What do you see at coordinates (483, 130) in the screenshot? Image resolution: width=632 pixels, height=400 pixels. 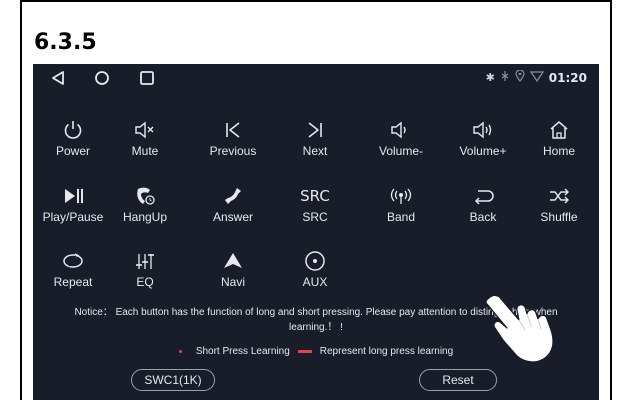 I see `volume-up-icon` at bounding box center [483, 130].